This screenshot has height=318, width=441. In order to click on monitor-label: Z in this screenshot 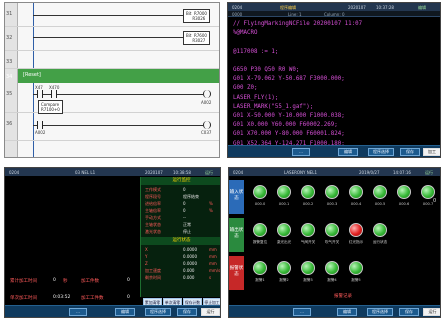, I will do `click(146, 263)`.